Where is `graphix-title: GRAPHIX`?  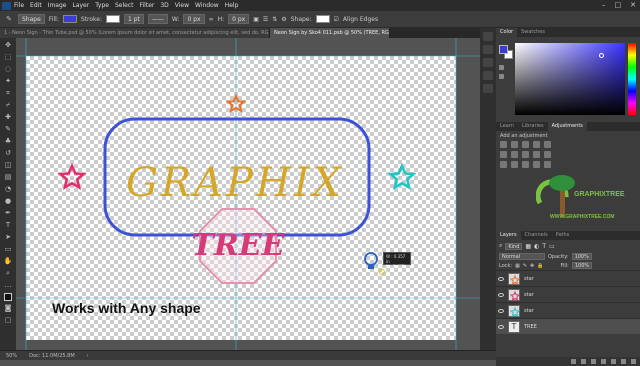
graphix-title: GRAPHIX is located at coordinates (235, 183).